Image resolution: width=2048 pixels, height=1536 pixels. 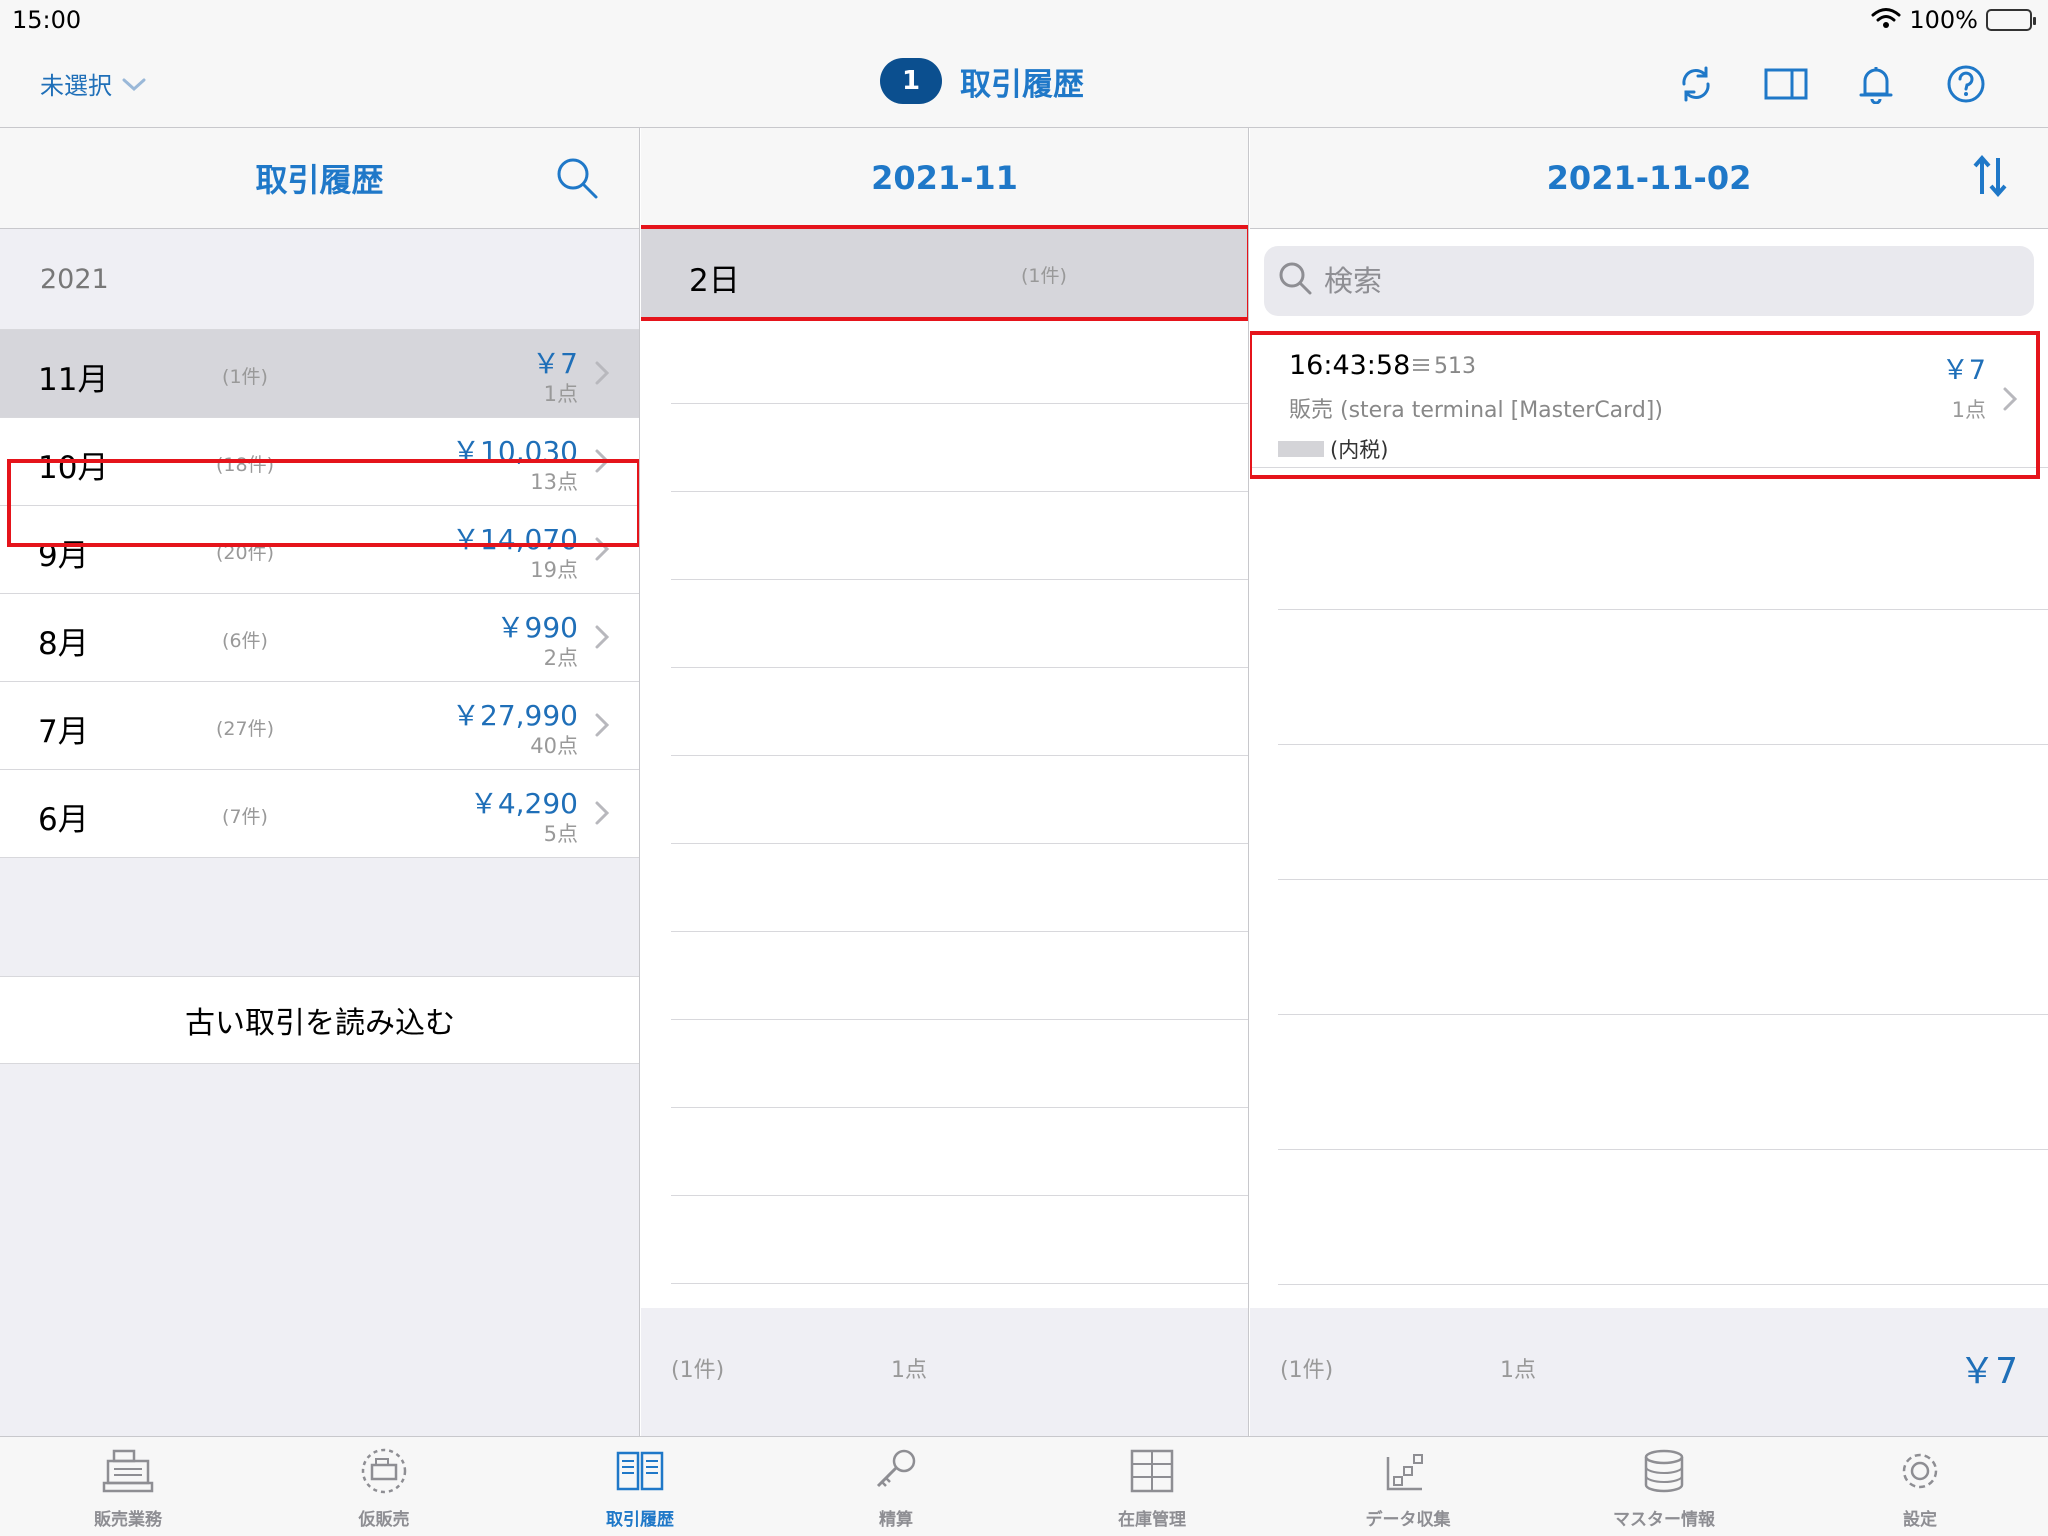 I want to click on tab-gear: 設定, so click(x=1920, y=1486).